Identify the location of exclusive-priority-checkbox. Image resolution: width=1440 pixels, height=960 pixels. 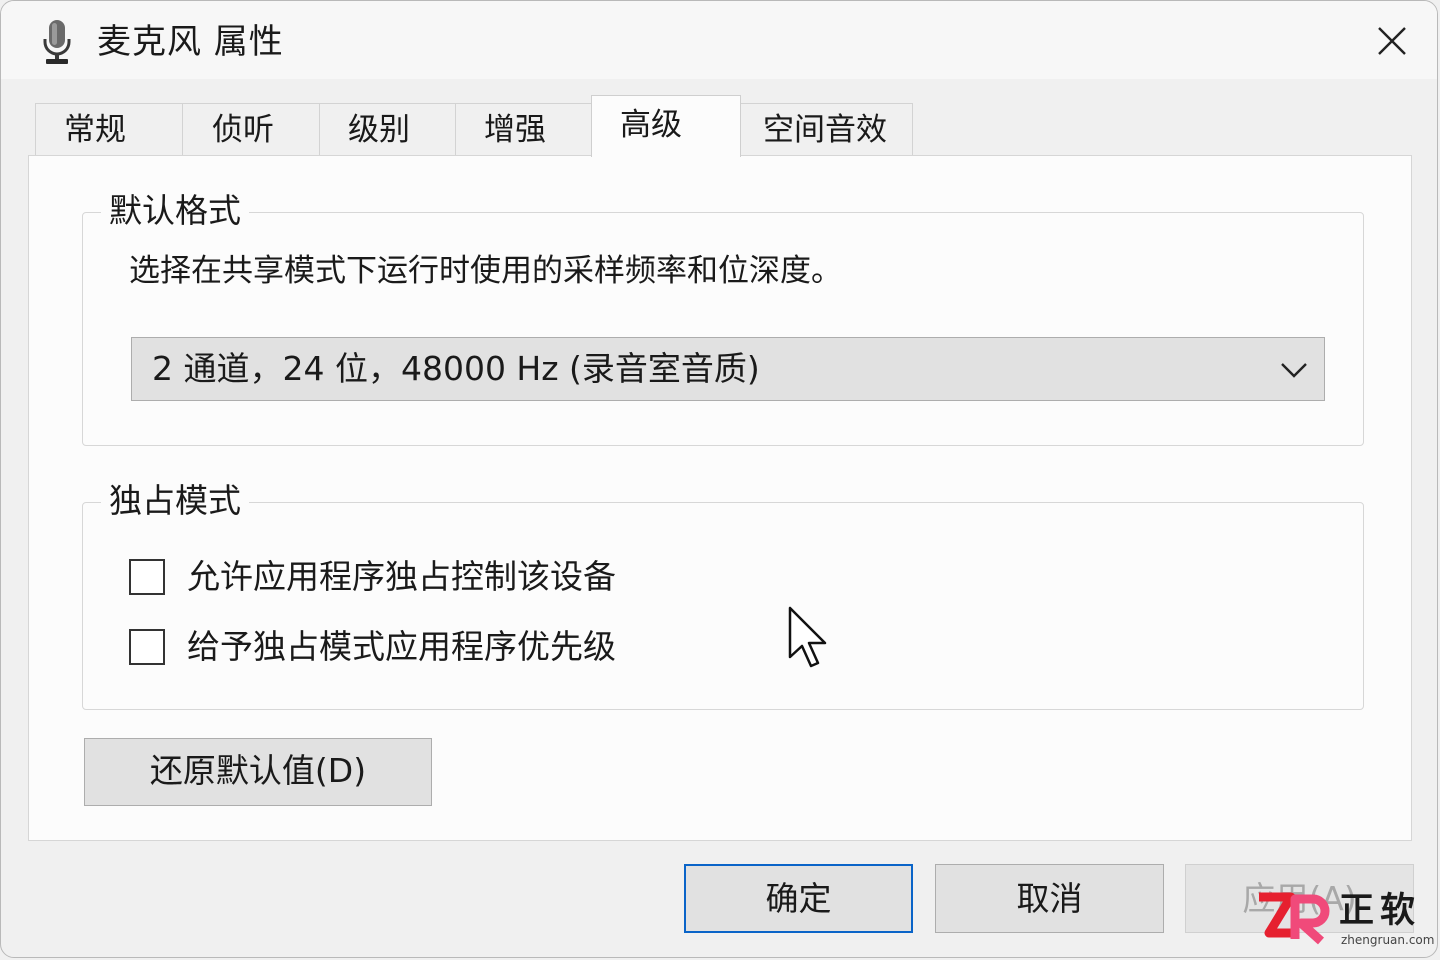
(147, 647).